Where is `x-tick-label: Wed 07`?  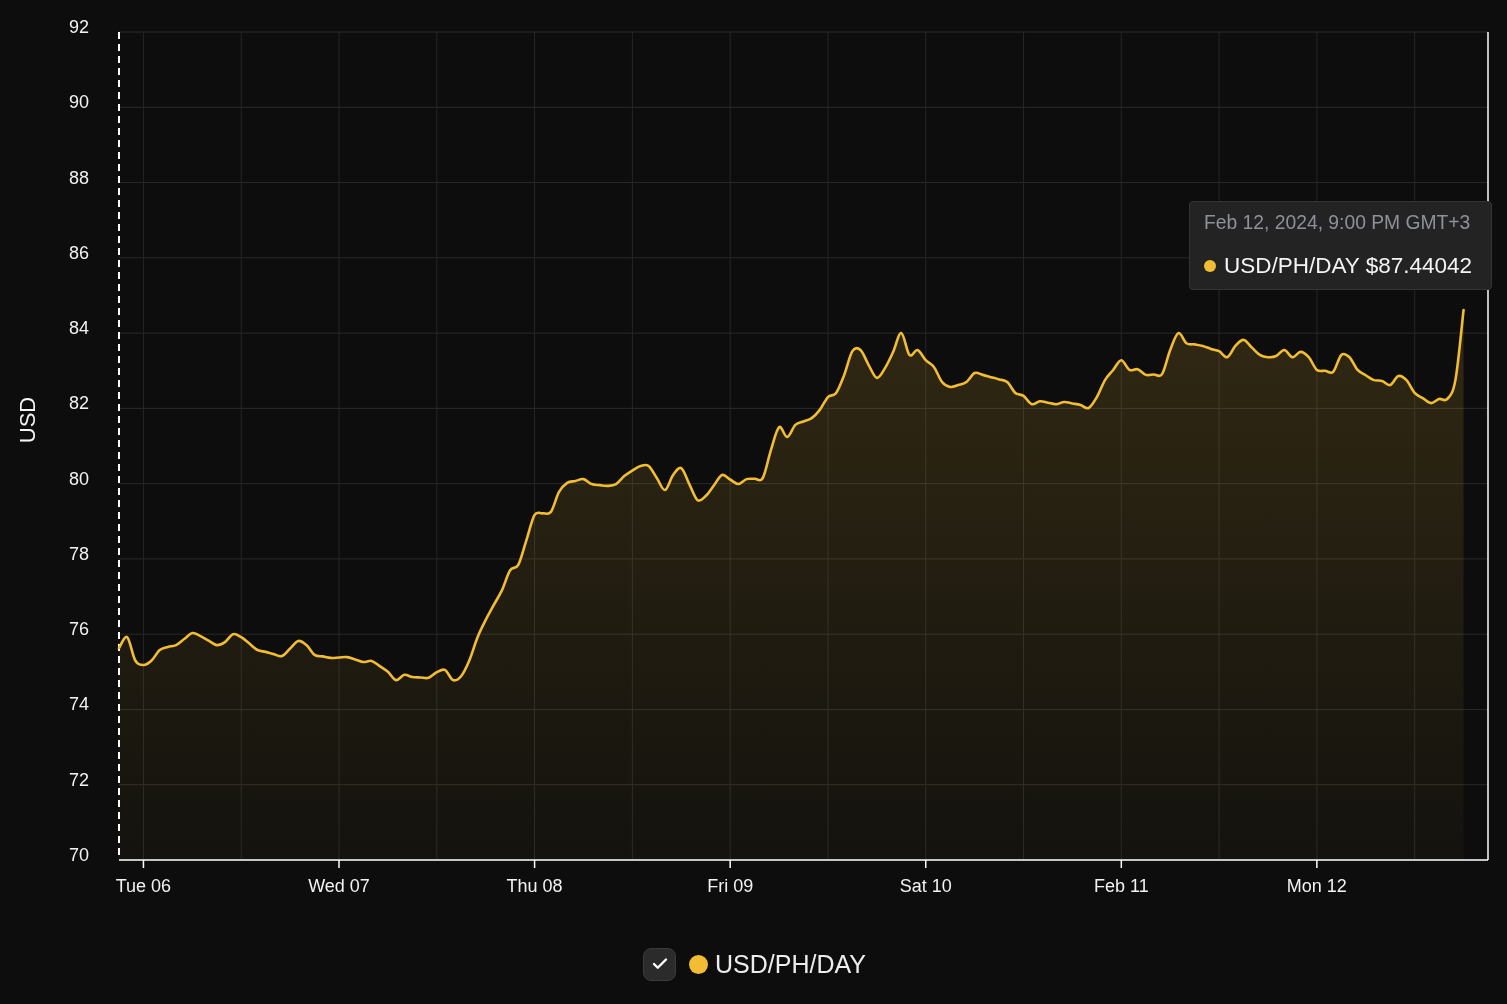 x-tick-label: Wed 07 is located at coordinates (339, 886).